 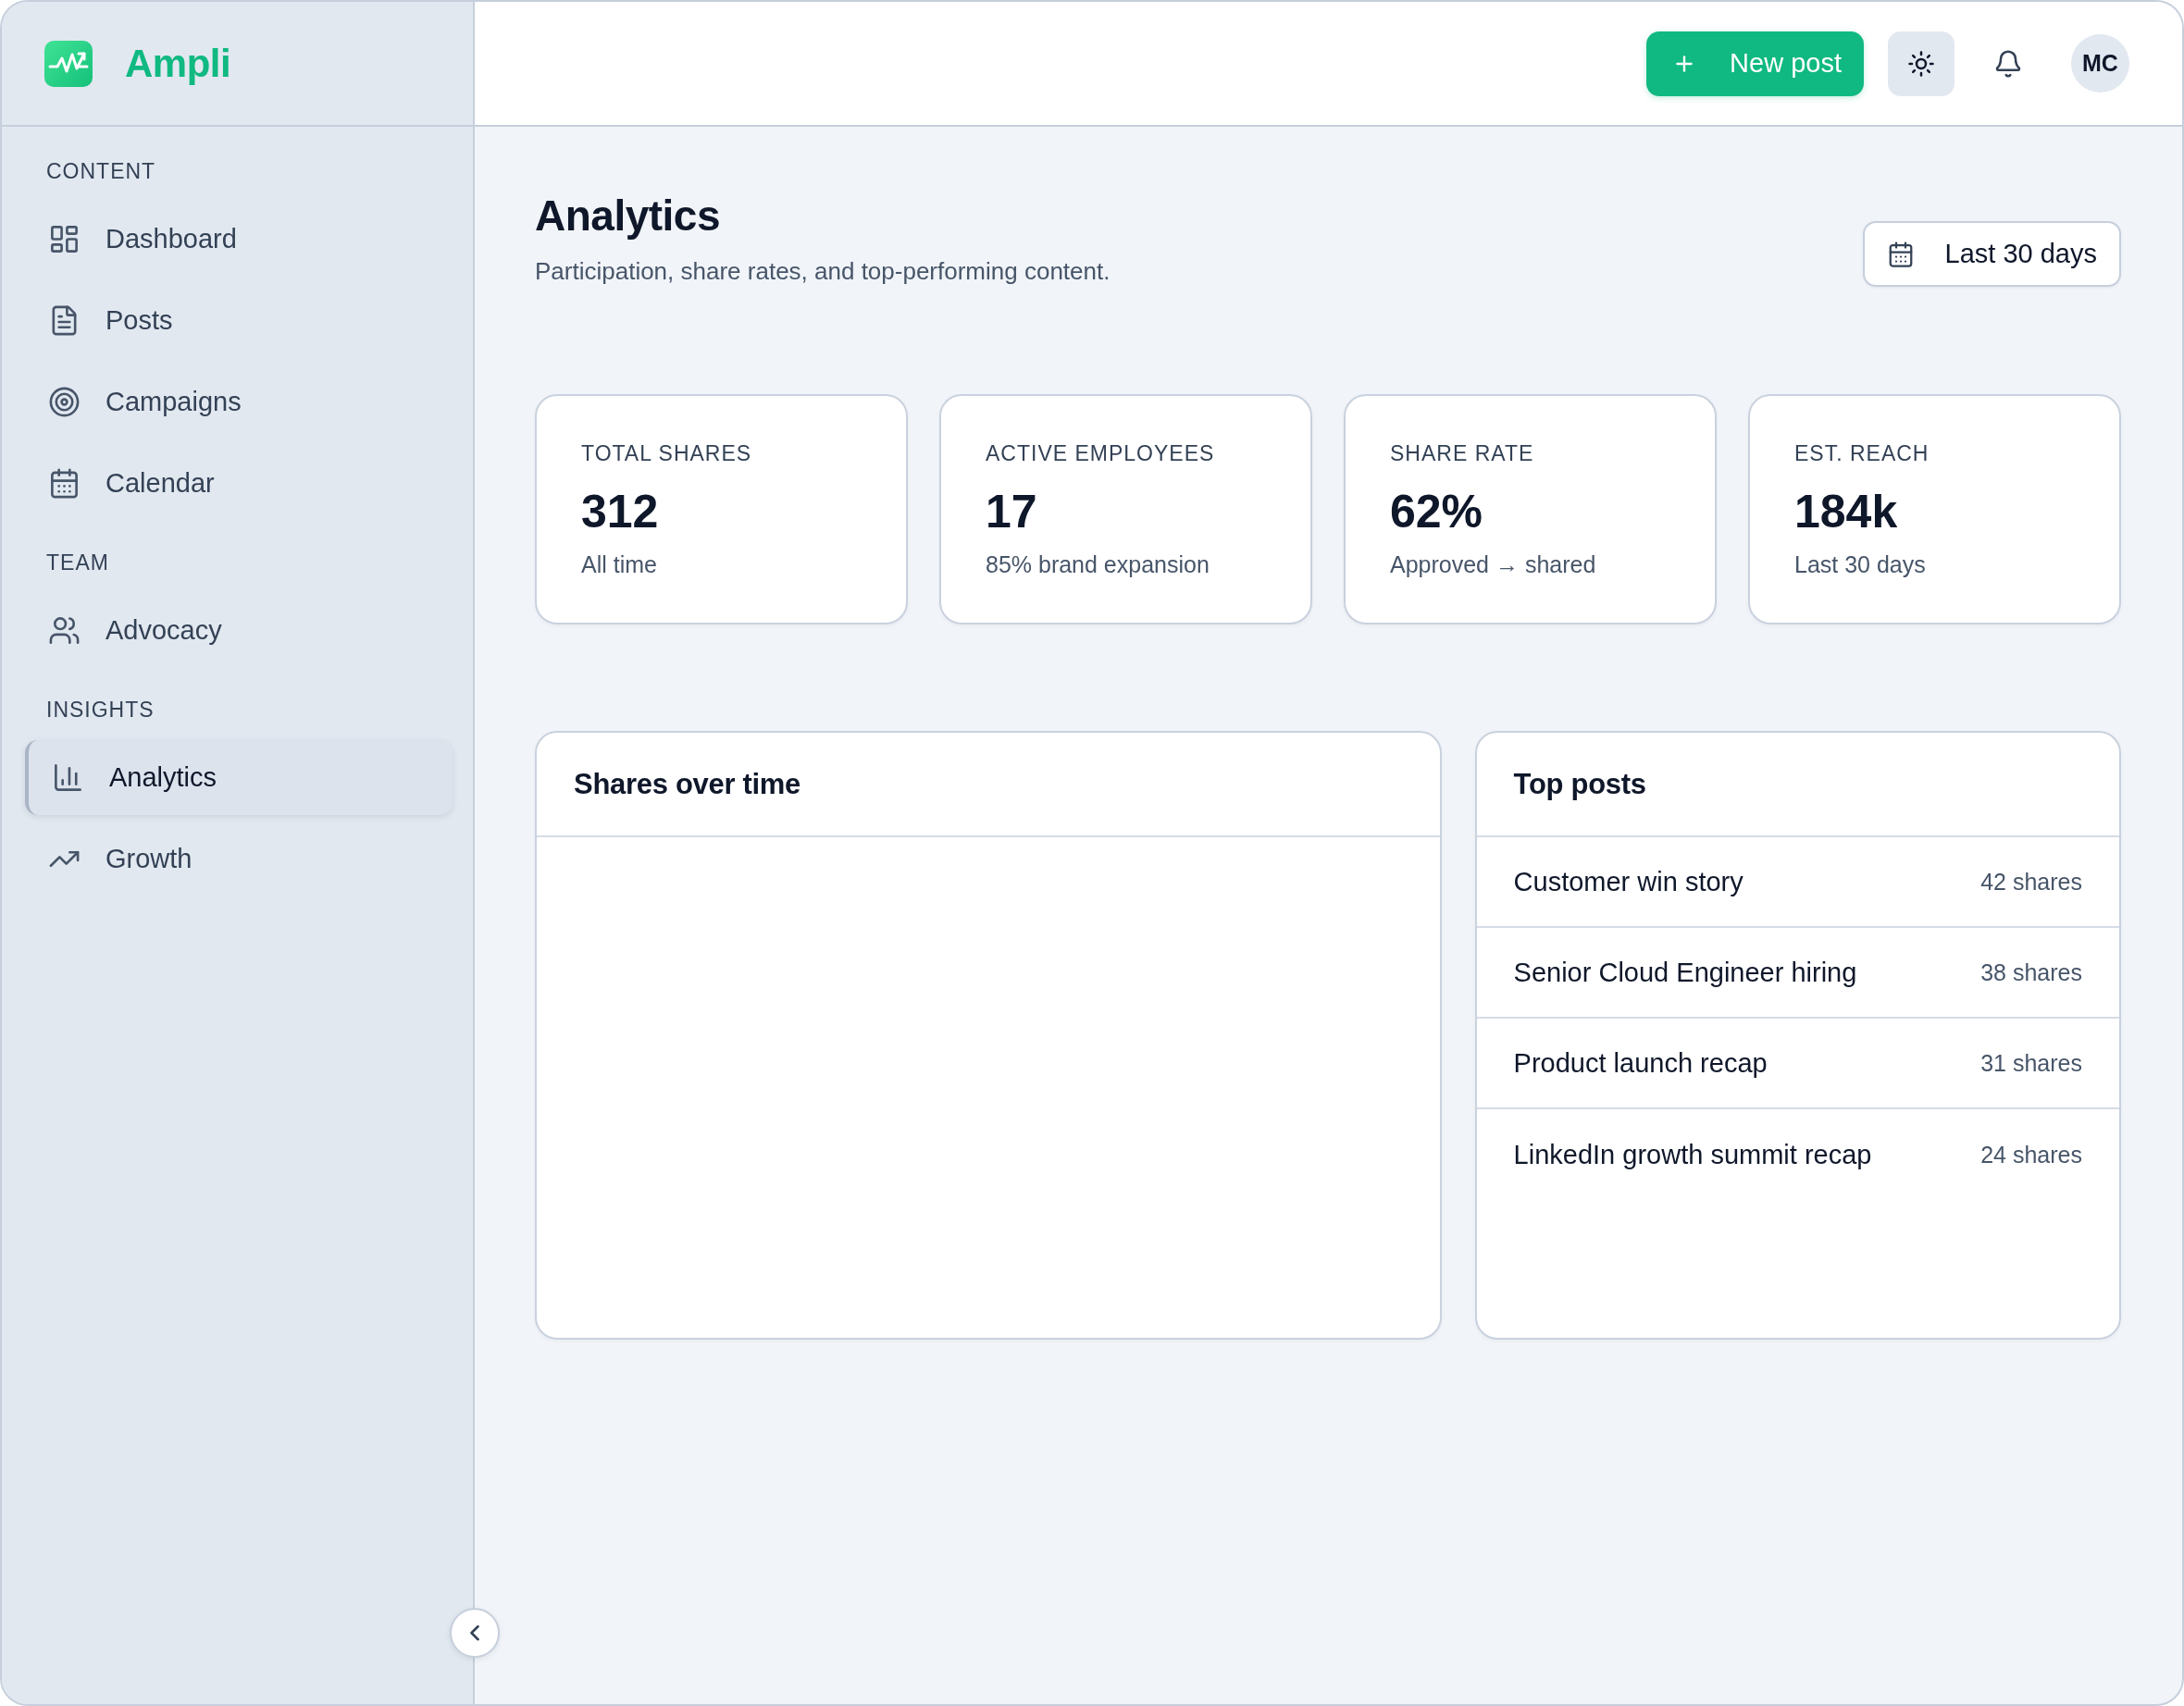 What do you see at coordinates (1098, 564) in the screenshot?
I see `stat-note: 85% brand expansion` at bounding box center [1098, 564].